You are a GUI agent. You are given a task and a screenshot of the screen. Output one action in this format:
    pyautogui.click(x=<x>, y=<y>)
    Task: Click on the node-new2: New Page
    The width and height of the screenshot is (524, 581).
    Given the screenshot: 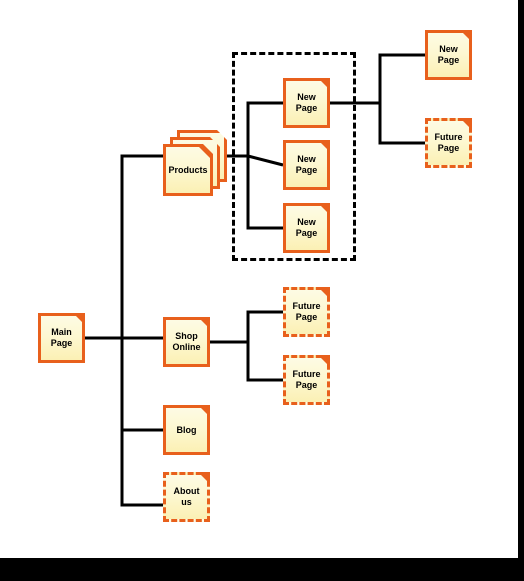 What is the action you would take?
    pyautogui.click(x=306, y=165)
    